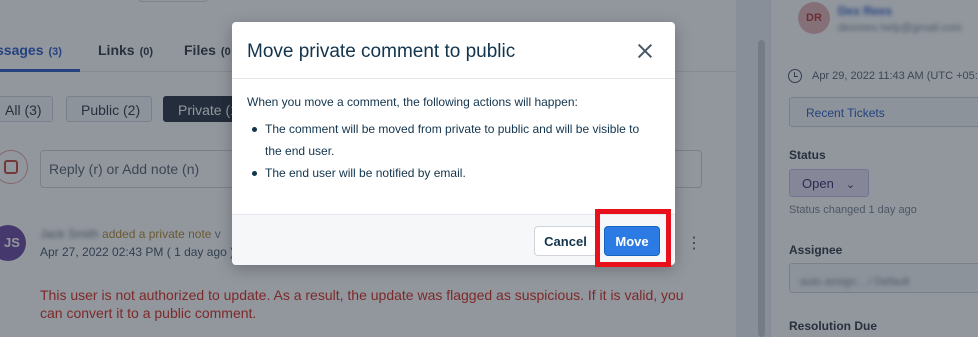  What do you see at coordinates (453, 78) in the screenshot?
I see `dialog-divider` at bounding box center [453, 78].